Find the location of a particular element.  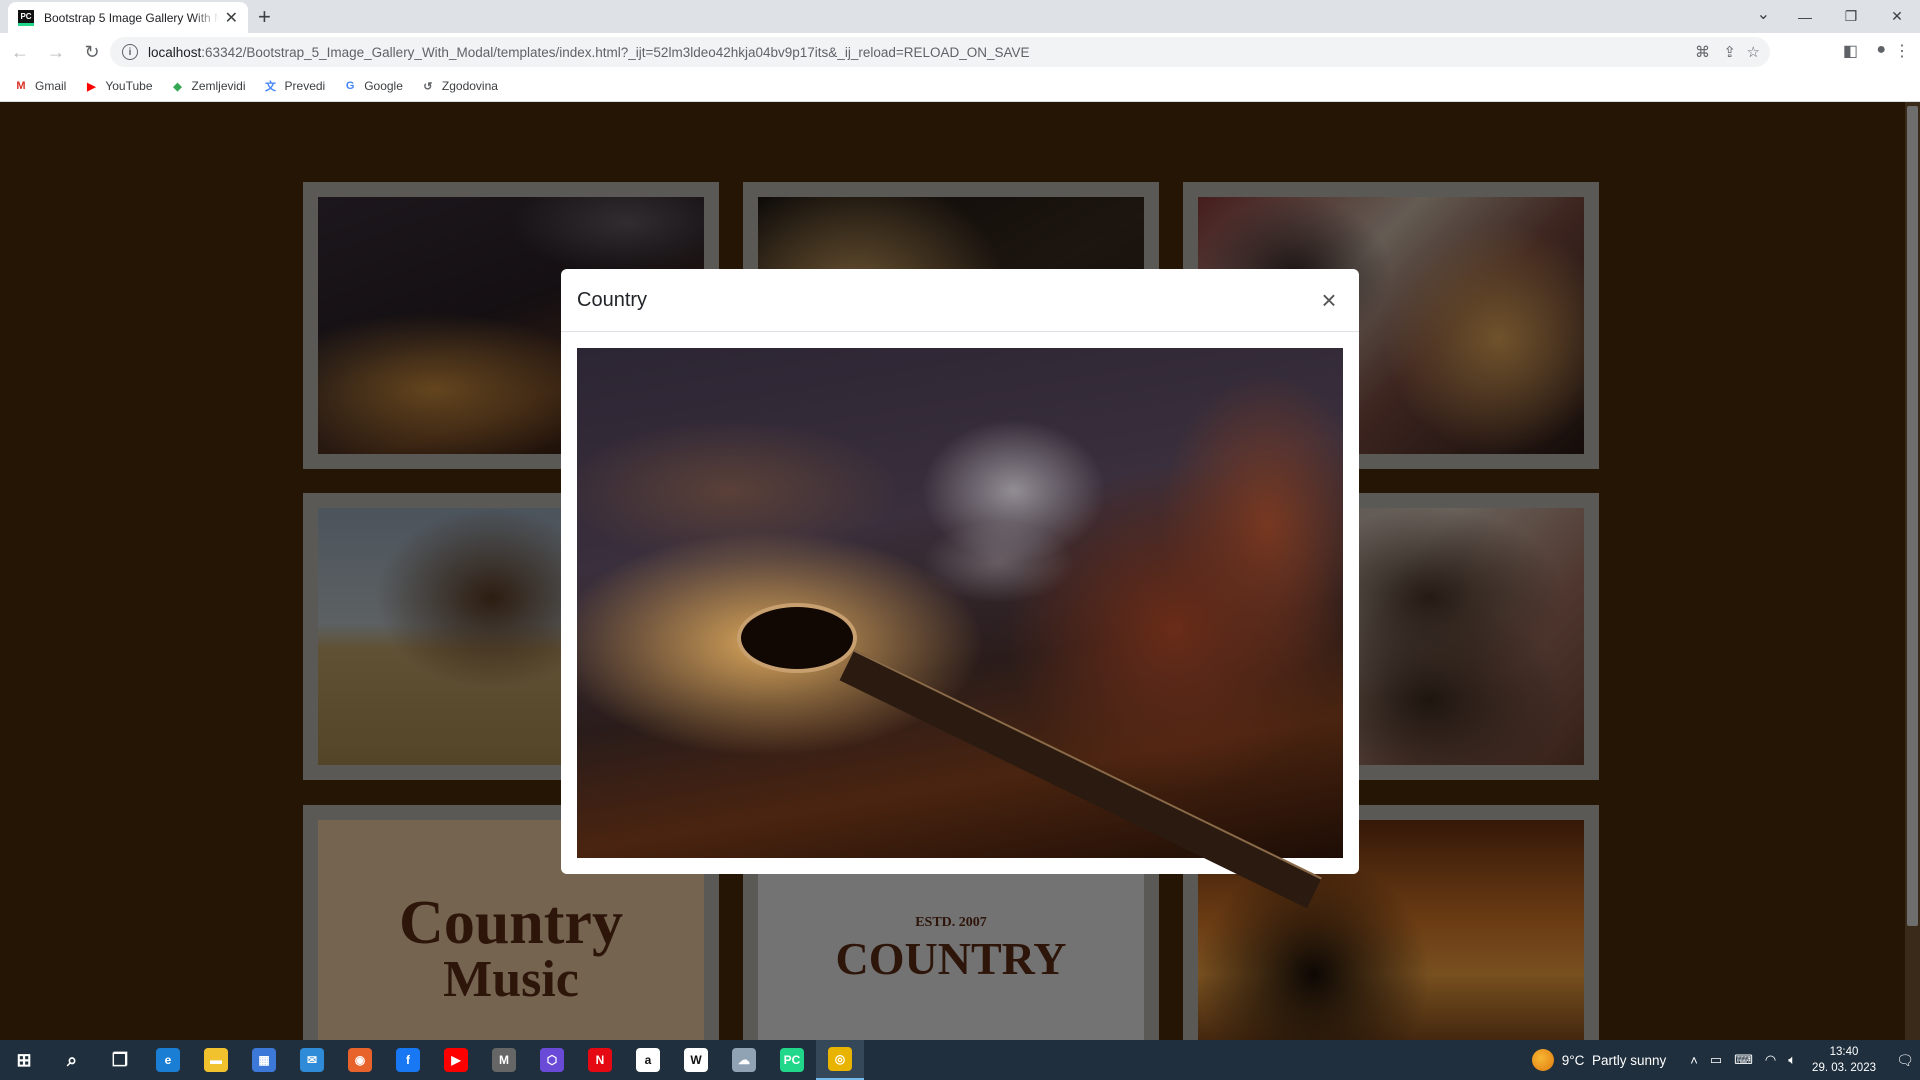

window-controls: — ❐ ✕ is located at coordinates (1851, 16).